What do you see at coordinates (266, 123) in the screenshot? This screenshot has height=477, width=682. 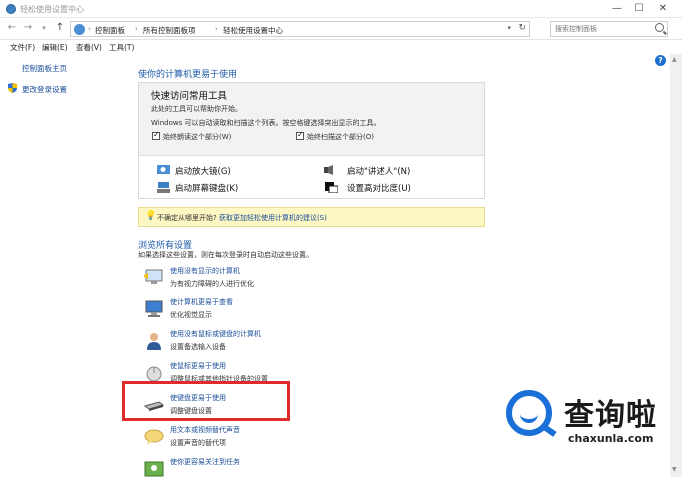 I see `quick-access-instructions: Windows 可以自动读取和扫描这个列表。按空格键选择突出显示的工具。` at bounding box center [266, 123].